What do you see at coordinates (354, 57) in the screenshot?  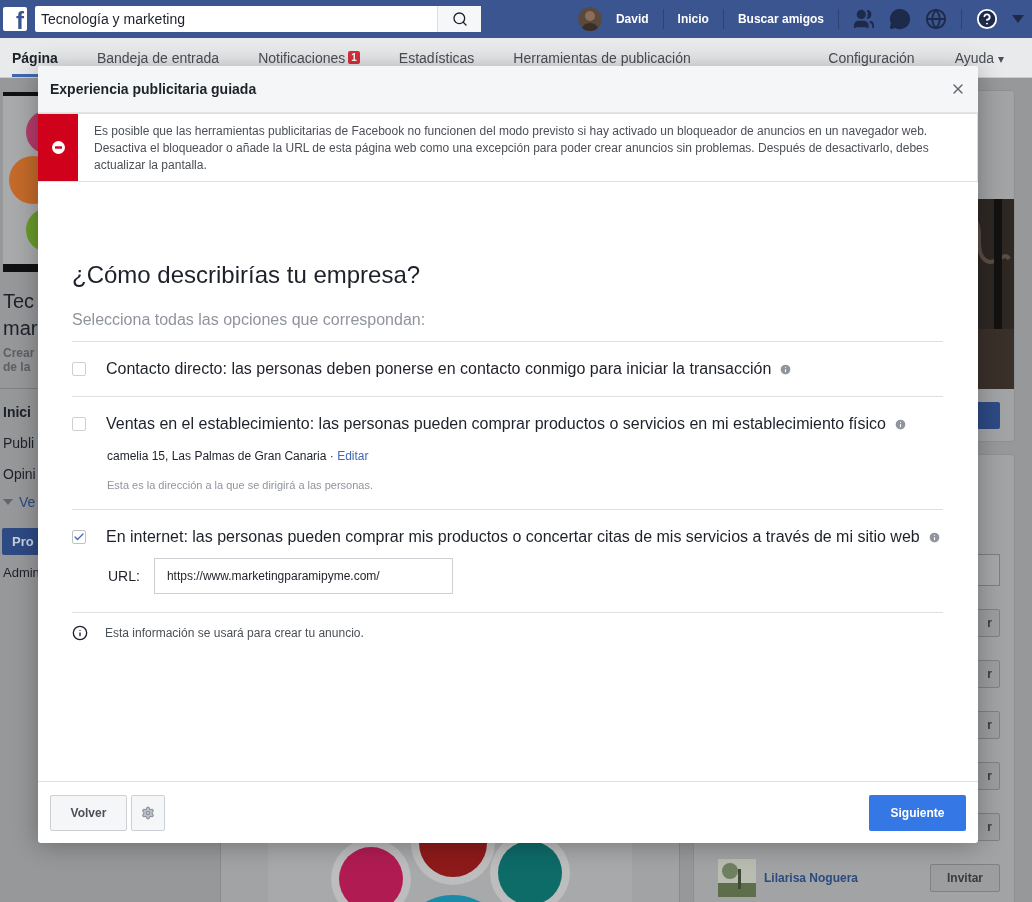 I see `notification-badge: 1` at bounding box center [354, 57].